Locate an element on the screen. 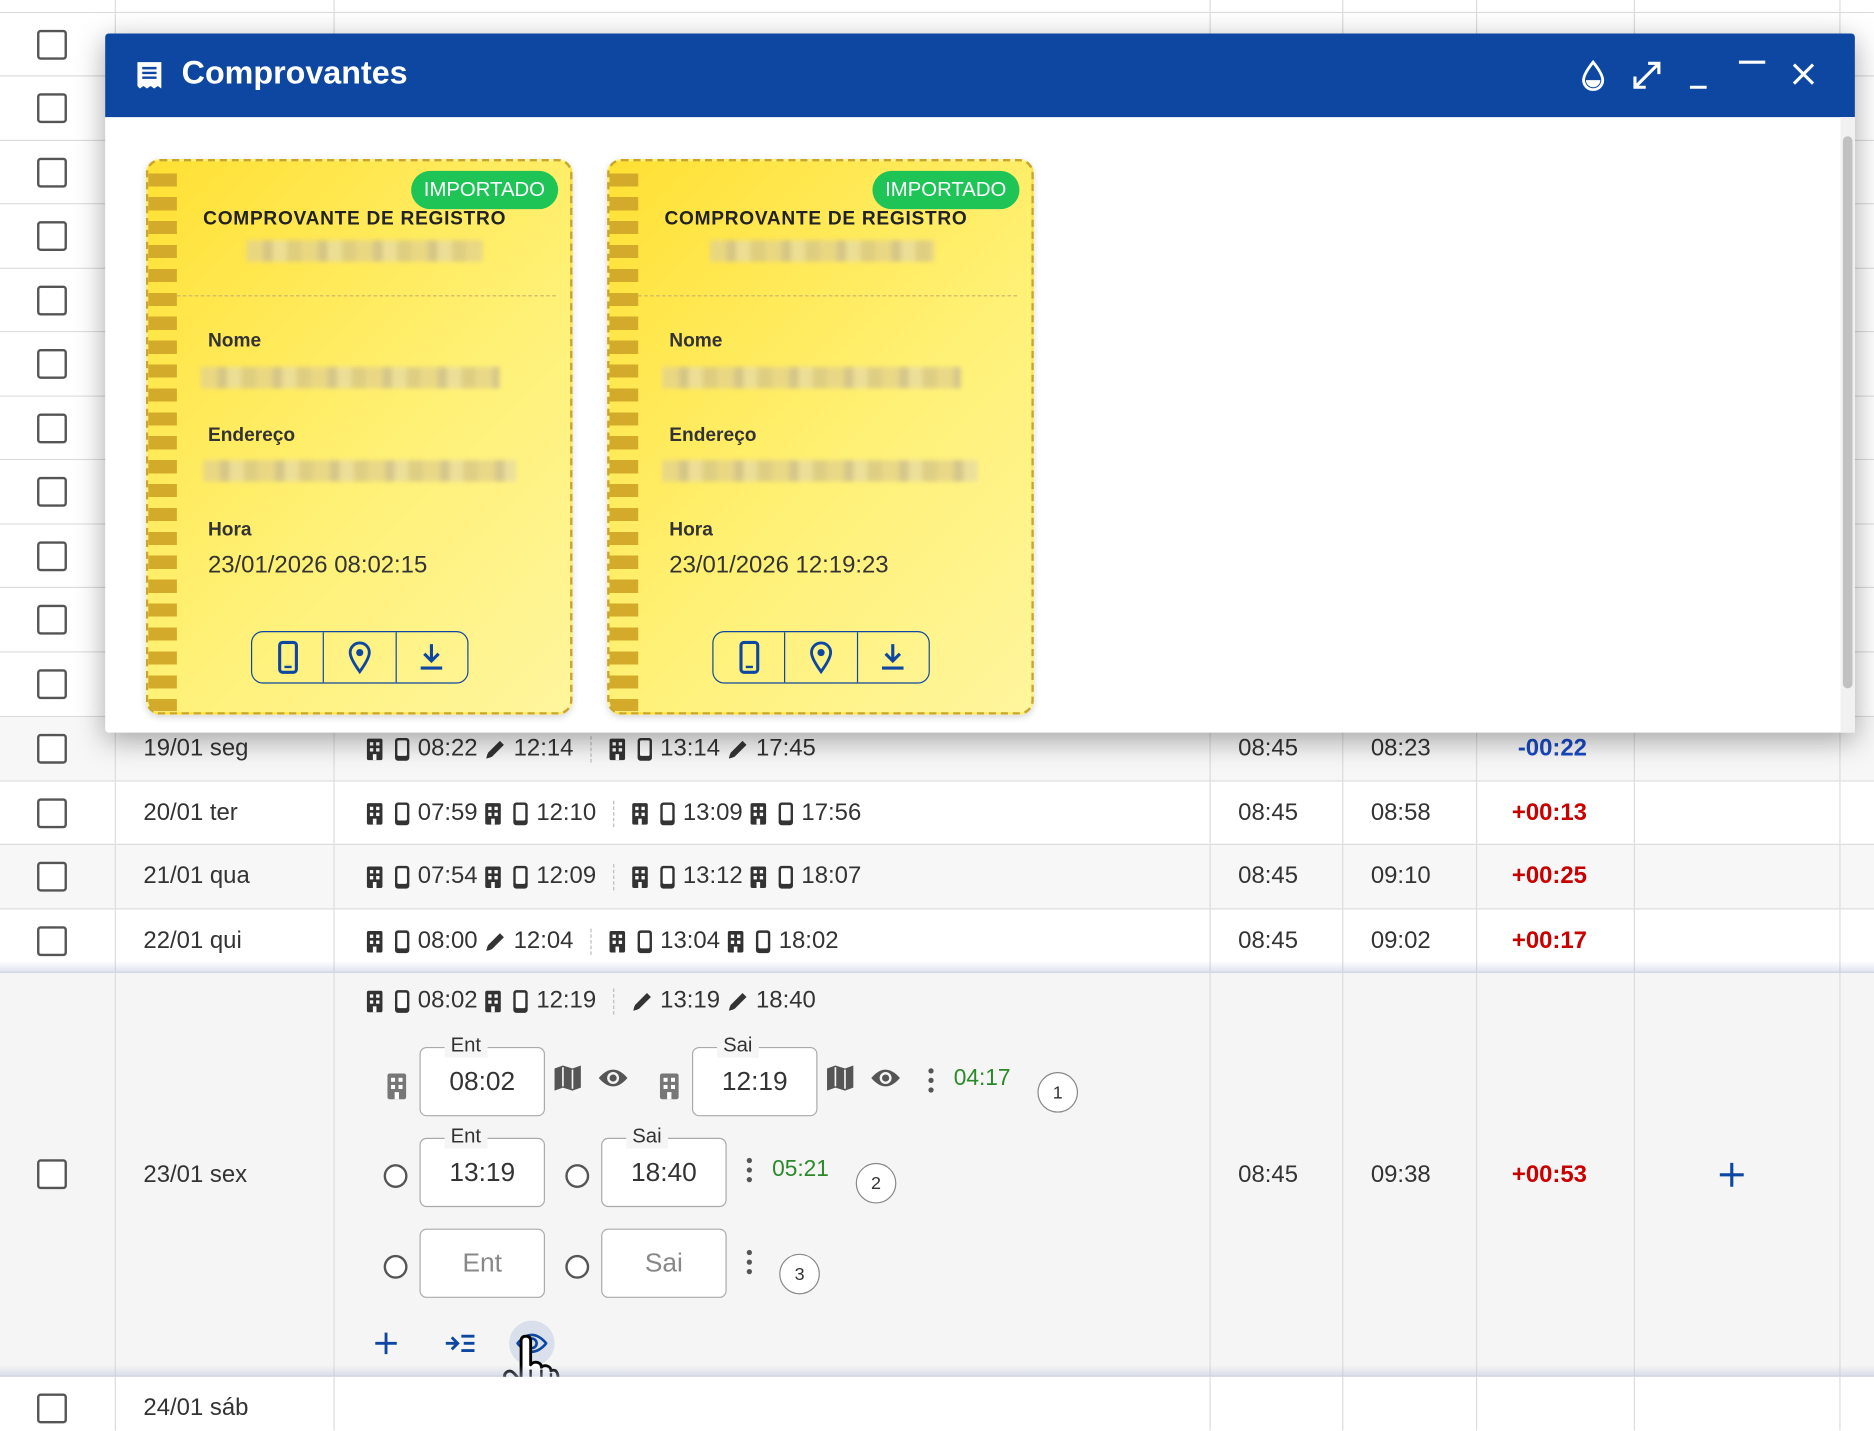 Image resolution: width=1874 pixels, height=1431 pixels. entry-label: Ent is located at coordinates (466, 1136).